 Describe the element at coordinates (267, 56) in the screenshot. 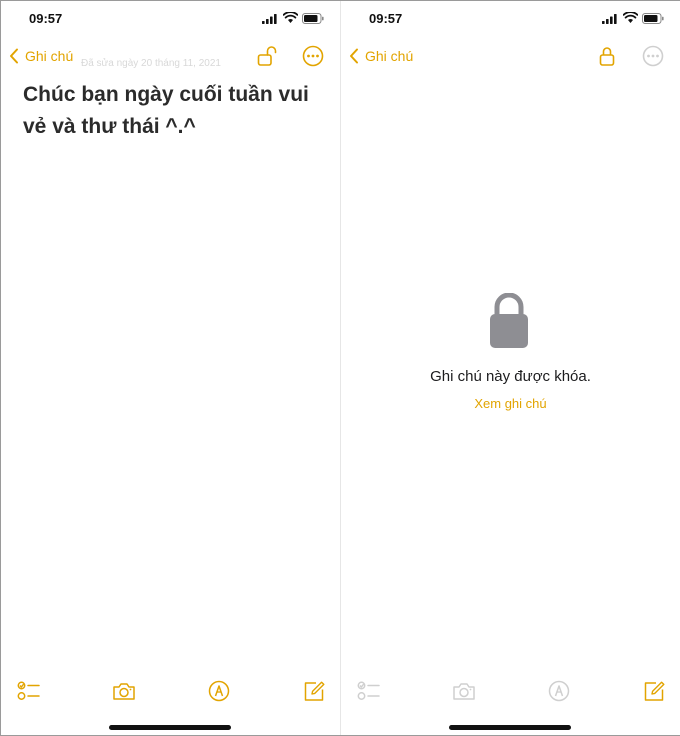

I see `unlocked-padlock-icon` at that location.